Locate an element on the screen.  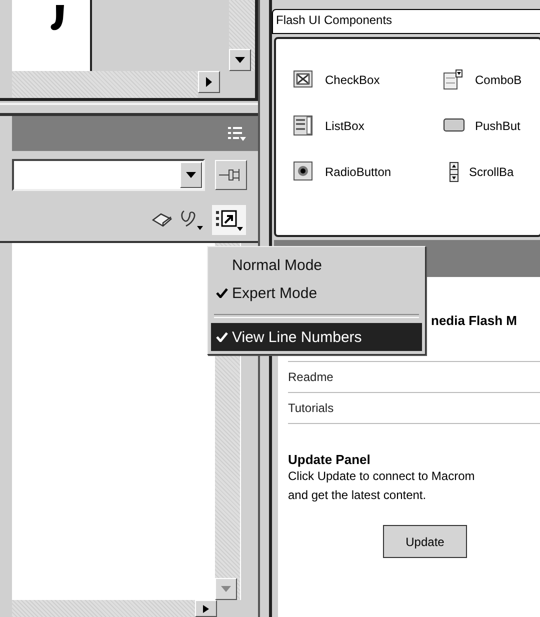
section-heading: Update Panel is located at coordinates (330, 459).